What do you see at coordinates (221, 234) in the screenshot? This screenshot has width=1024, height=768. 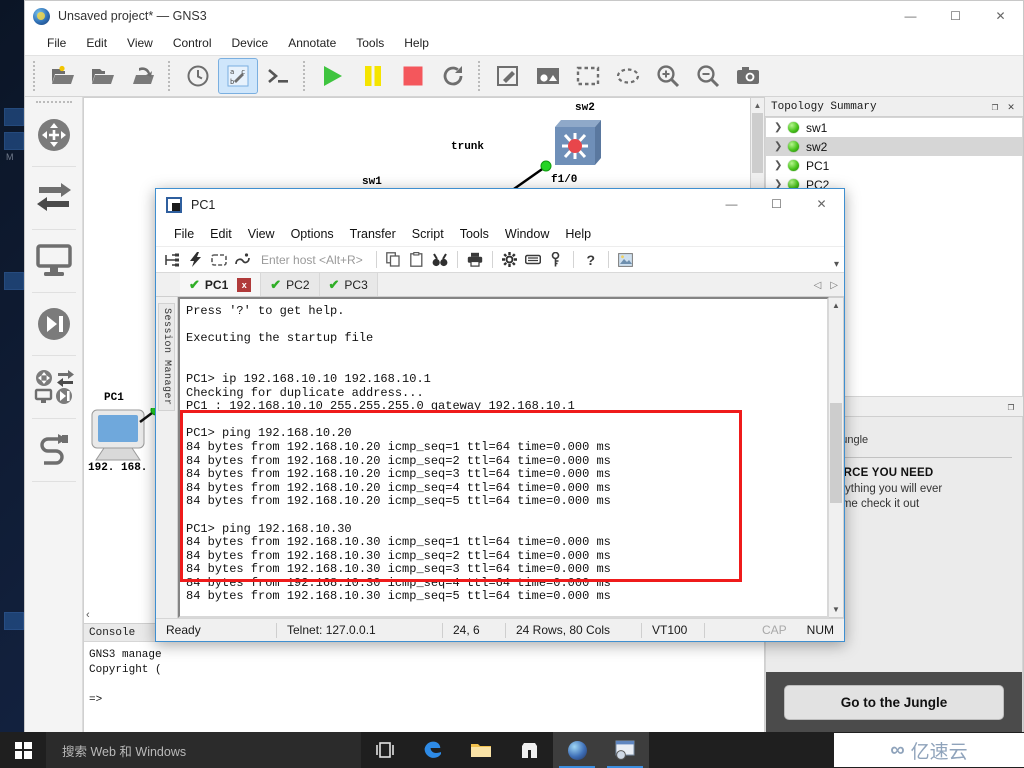 I see `terminal-menu-edit: Edit` at bounding box center [221, 234].